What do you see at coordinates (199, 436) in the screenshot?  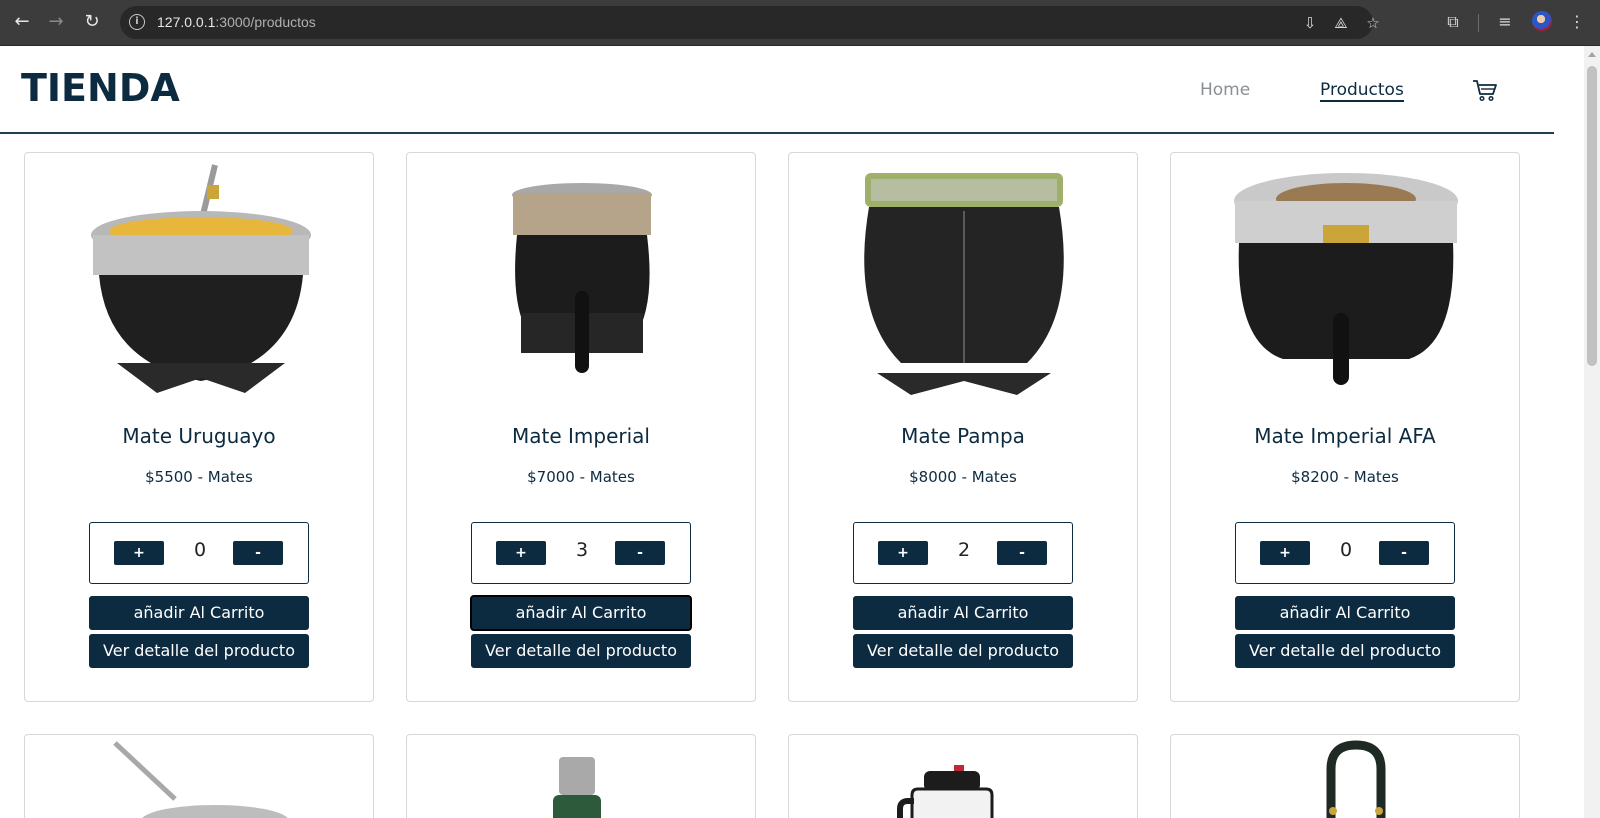 I see `product-name: Mate Uruguayo` at bounding box center [199, 436].